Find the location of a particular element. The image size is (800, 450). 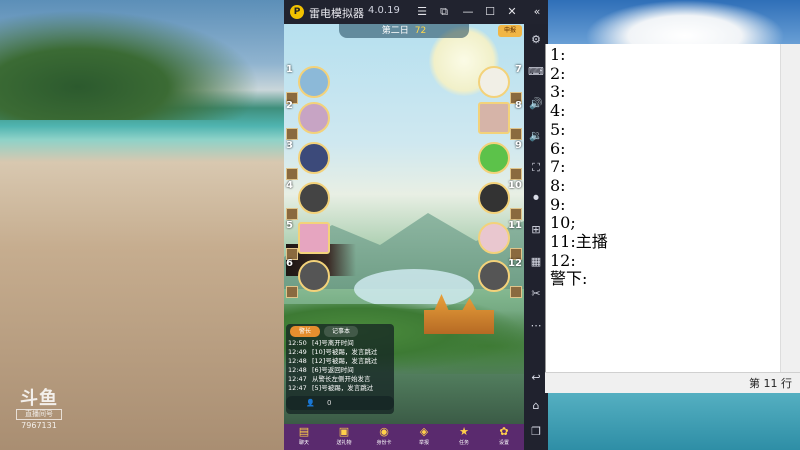

note-line: 7: is located at coordinates (558, 167).